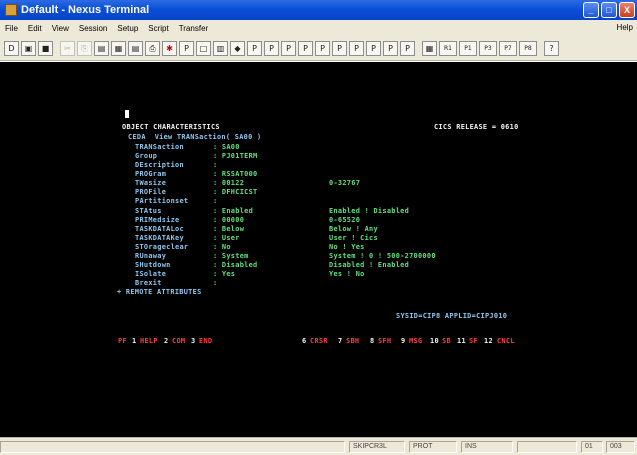 The image size is (637, 455). I want to click on pf-key-button-2: P, so click(271, 48).